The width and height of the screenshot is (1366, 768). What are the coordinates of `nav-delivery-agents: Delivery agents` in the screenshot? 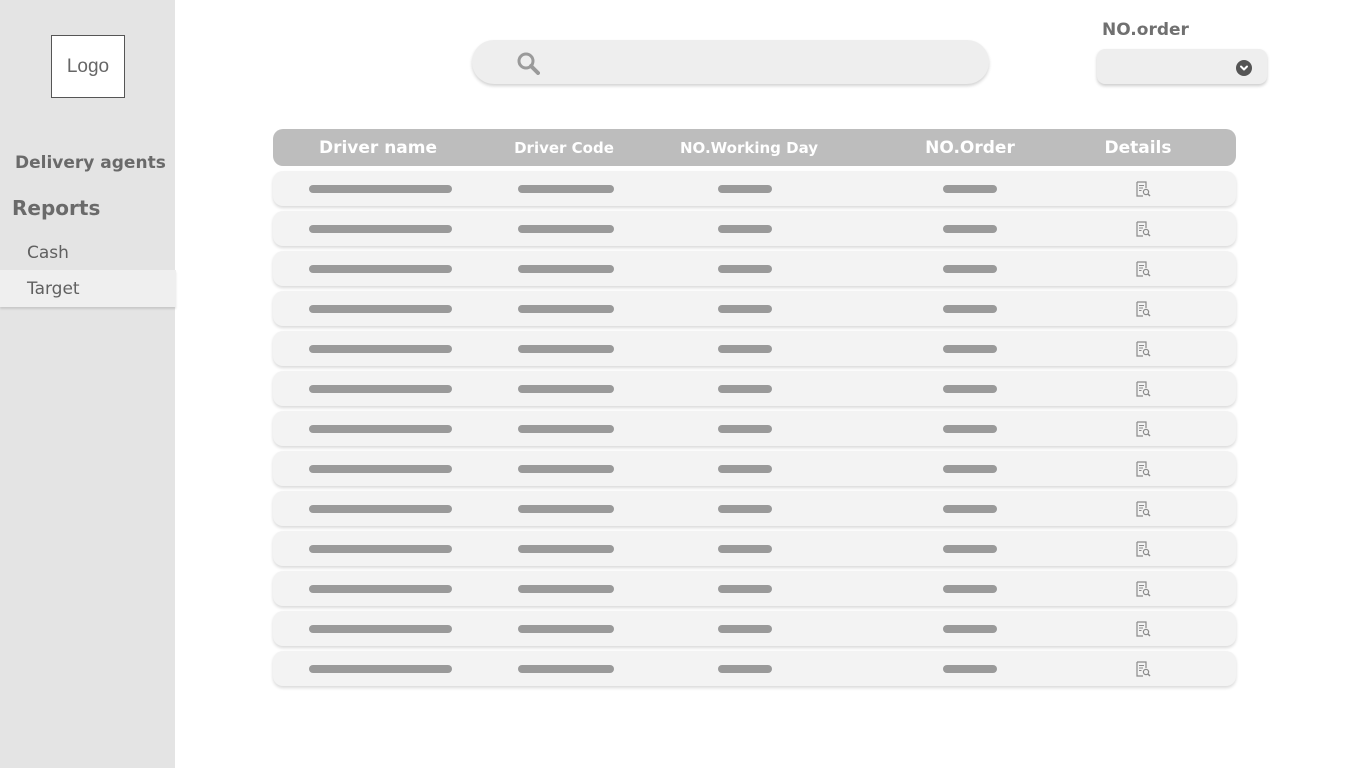 It's located at (90, 163).